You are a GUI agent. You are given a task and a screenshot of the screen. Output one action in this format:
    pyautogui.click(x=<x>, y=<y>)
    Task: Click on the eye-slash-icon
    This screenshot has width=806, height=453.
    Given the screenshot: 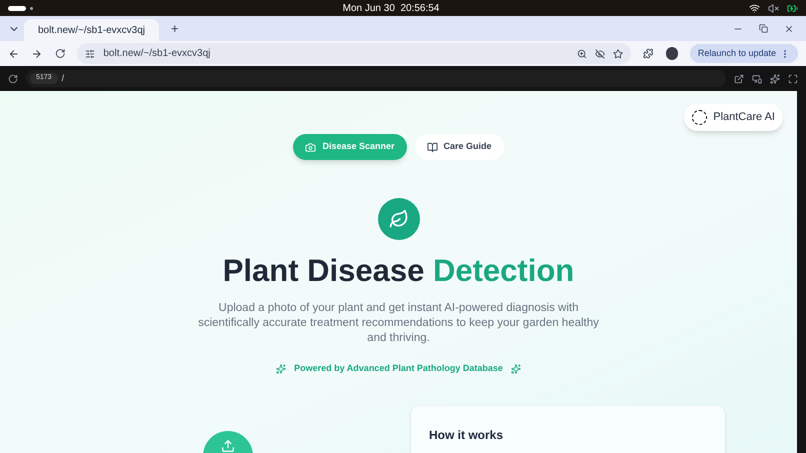 What is the action you would take?
    pyautogui.click(x=600, y=53)
    